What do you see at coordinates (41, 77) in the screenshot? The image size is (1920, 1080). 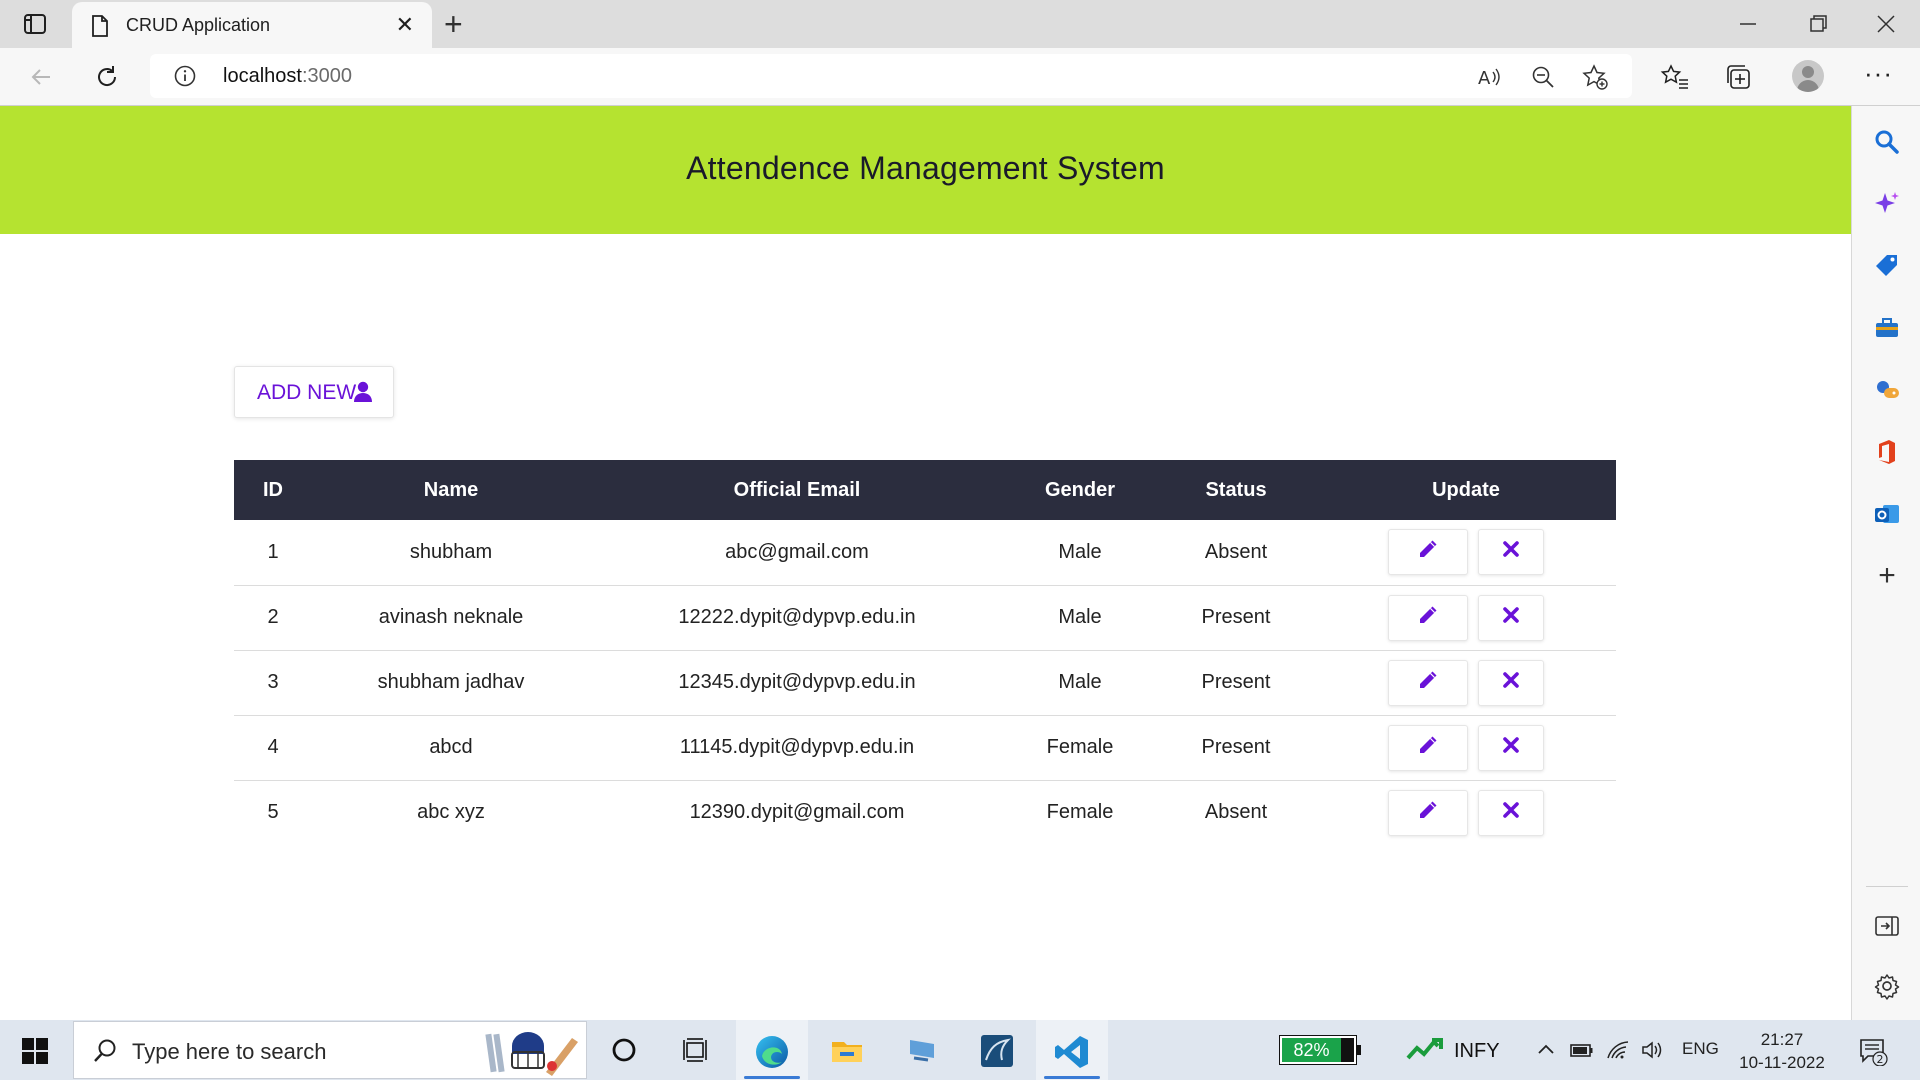 I see `back-arrow-icon` at bounding box center [41, 77].